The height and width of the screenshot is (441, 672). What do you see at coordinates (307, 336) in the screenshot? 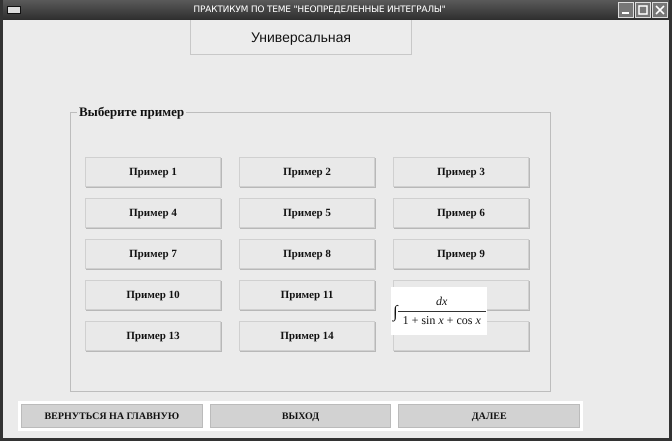
I see `example-button: Пример 14` at bounding box center [307, 336].